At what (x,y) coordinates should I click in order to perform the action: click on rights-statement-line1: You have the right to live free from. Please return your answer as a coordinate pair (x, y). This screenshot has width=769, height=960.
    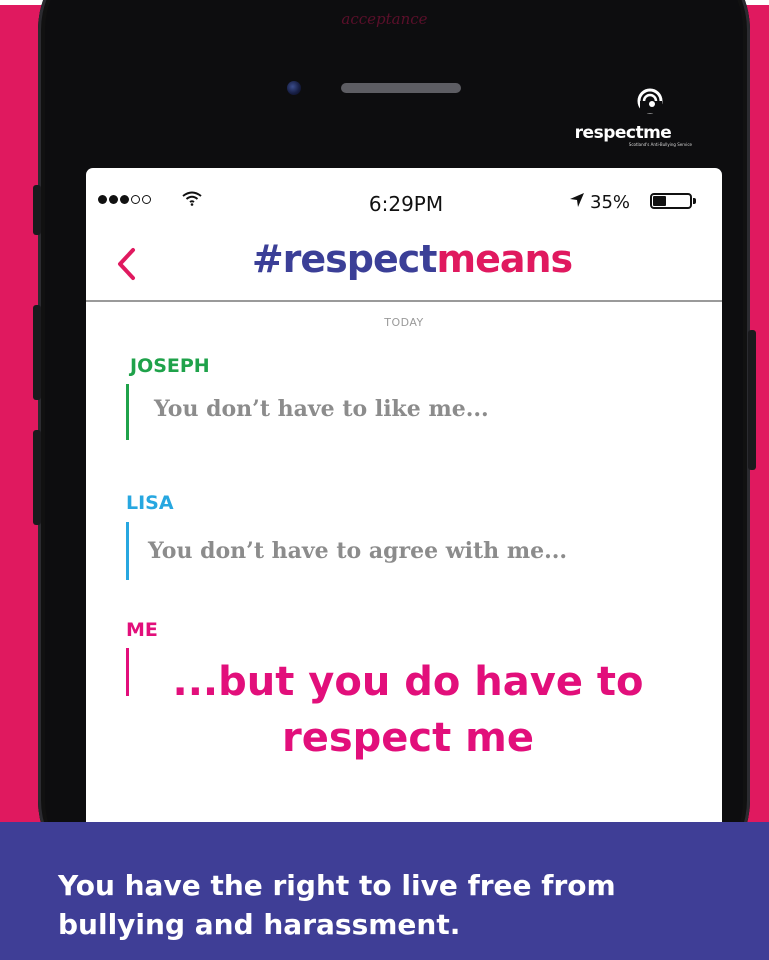
    Looking at the image, I should click on (337, 885).